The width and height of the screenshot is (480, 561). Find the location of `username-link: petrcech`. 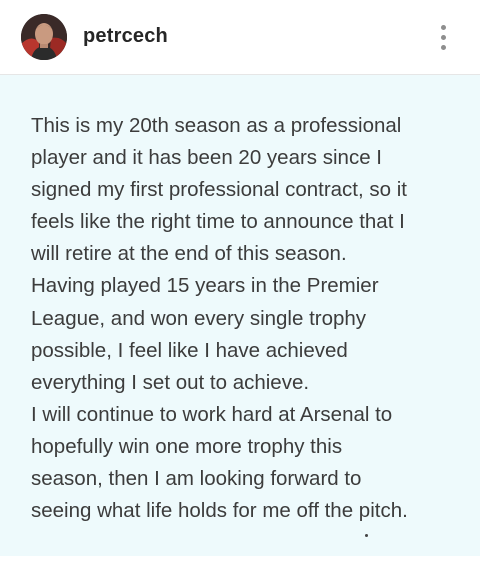

username-link: petrcech is located at coordinates (125, 36).